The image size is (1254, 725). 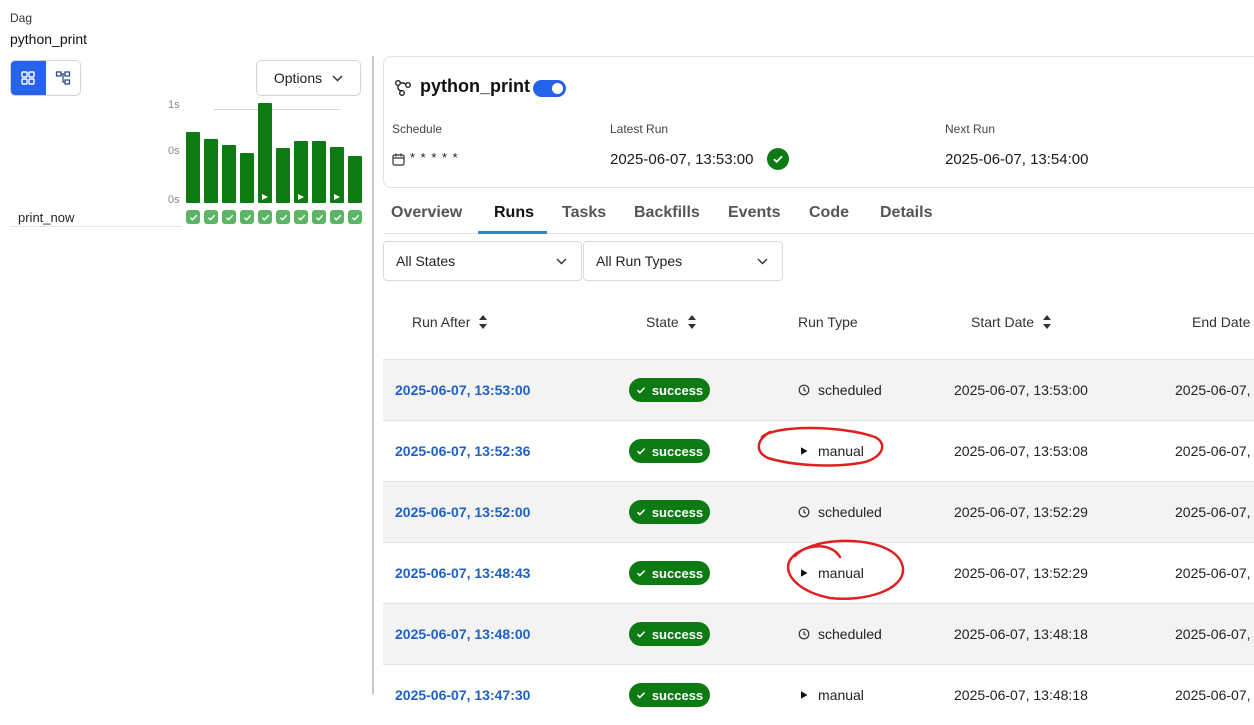 What do you see at coordinates (831, 573) in the screenshot?
I see `run-type: manual` at bounding box center [831, 573].